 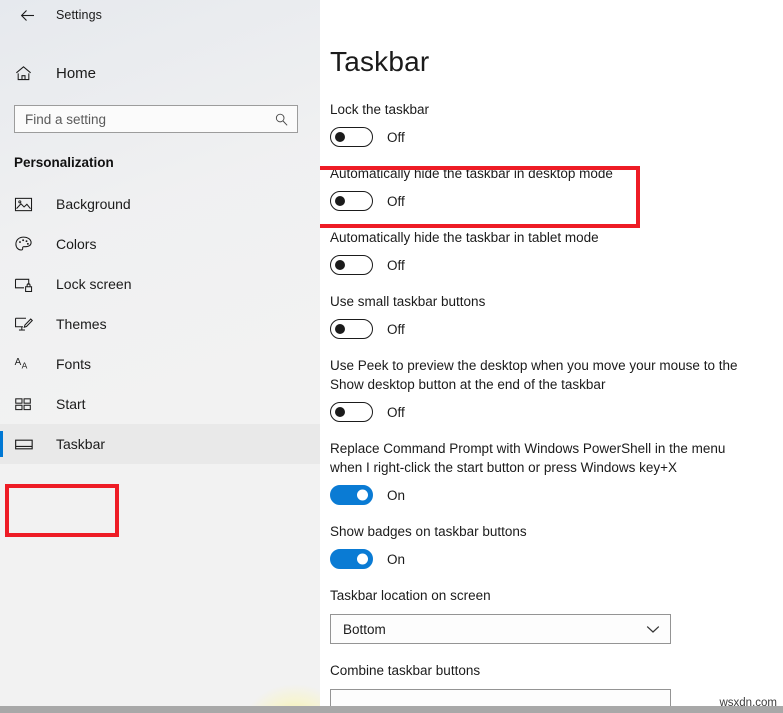 What do you see at coordinates (351, 495) in the screenshot?
I see `toggle-replace-command-prompt` at bounding box center [351, 495].